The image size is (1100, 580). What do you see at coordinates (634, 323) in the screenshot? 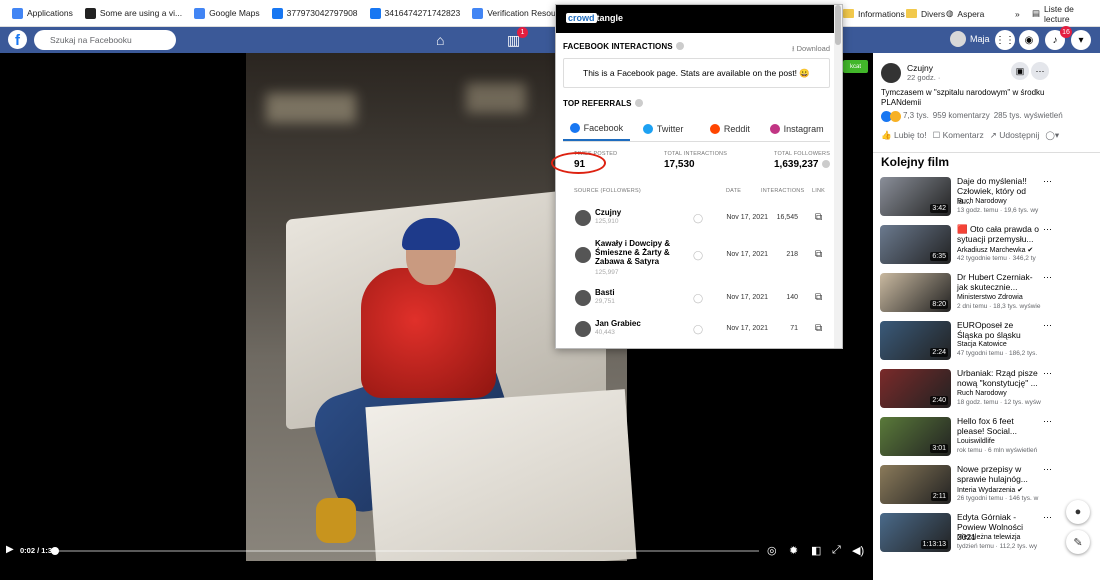
I see `source-name: Jan Grabiec` at bounding box center [634, 323].